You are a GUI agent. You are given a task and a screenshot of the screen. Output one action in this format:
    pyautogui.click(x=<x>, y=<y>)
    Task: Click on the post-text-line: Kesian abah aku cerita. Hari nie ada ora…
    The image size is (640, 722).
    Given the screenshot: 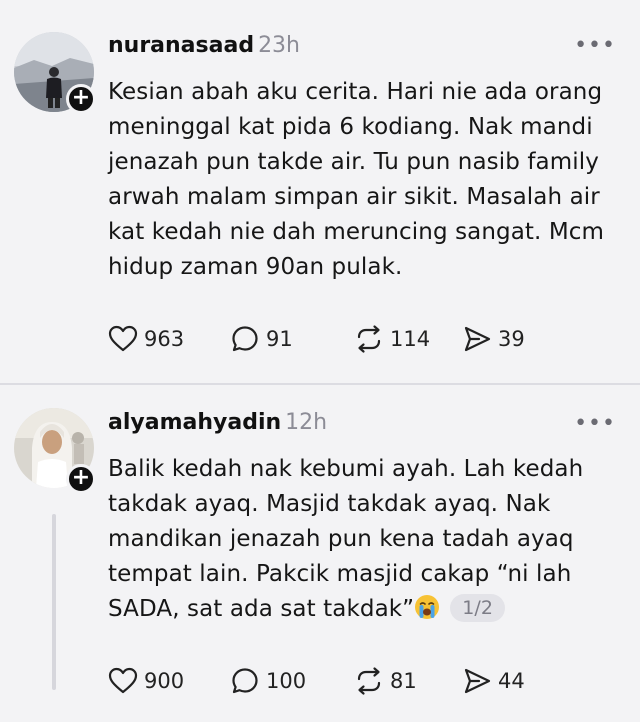 What is the action you would take?
    pyautogui.click(x=355, y=92)
    